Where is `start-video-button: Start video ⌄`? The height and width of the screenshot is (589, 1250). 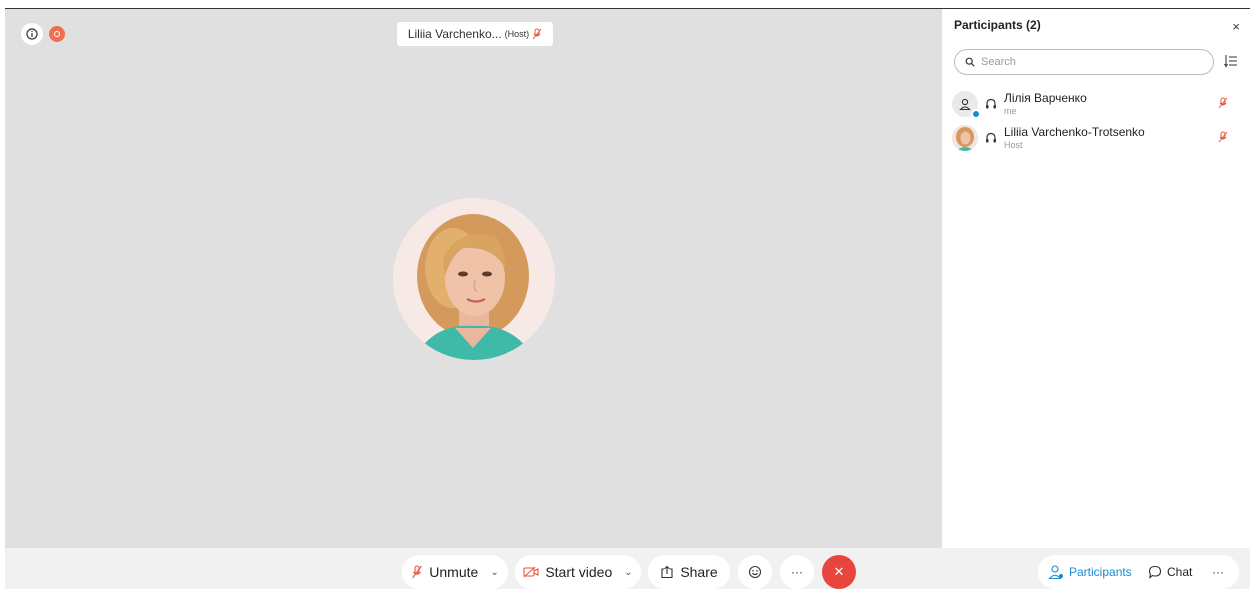
start-video-button: Start video ⌄ is located at coordinates (578, 572).